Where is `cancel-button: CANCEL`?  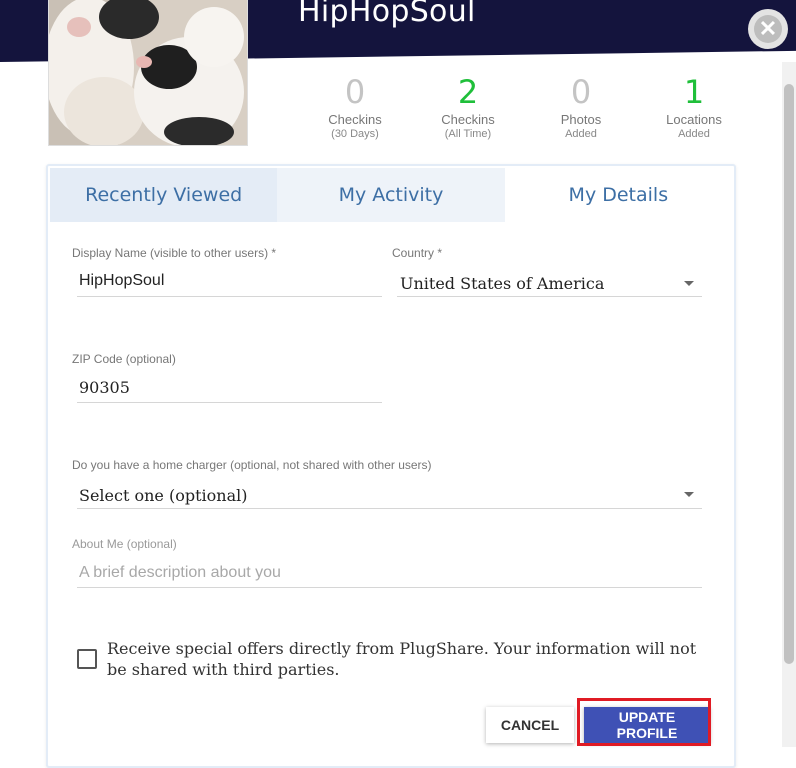
cancel-button: CANCEL is located at coordinates (530, 725).